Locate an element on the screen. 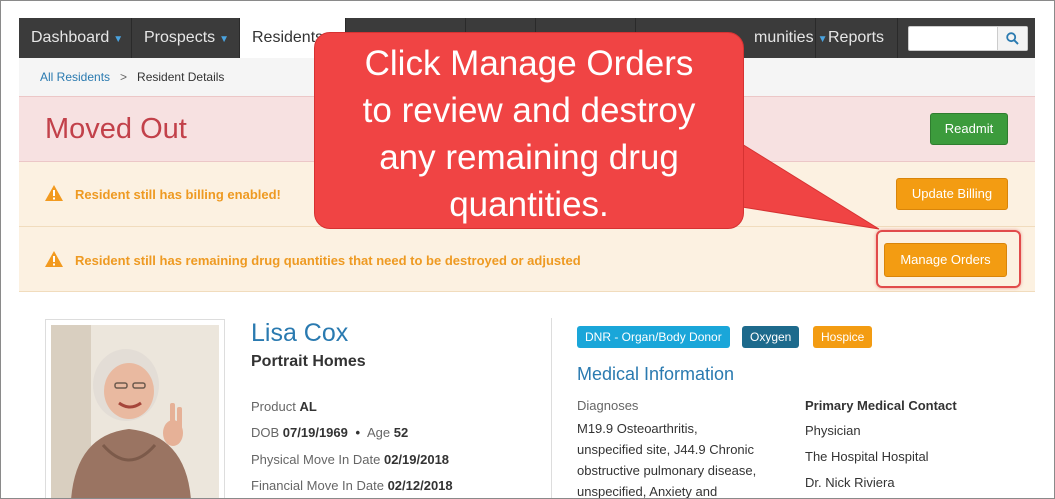  callout-line: to review and destroy is located at coordinates (529, 110).